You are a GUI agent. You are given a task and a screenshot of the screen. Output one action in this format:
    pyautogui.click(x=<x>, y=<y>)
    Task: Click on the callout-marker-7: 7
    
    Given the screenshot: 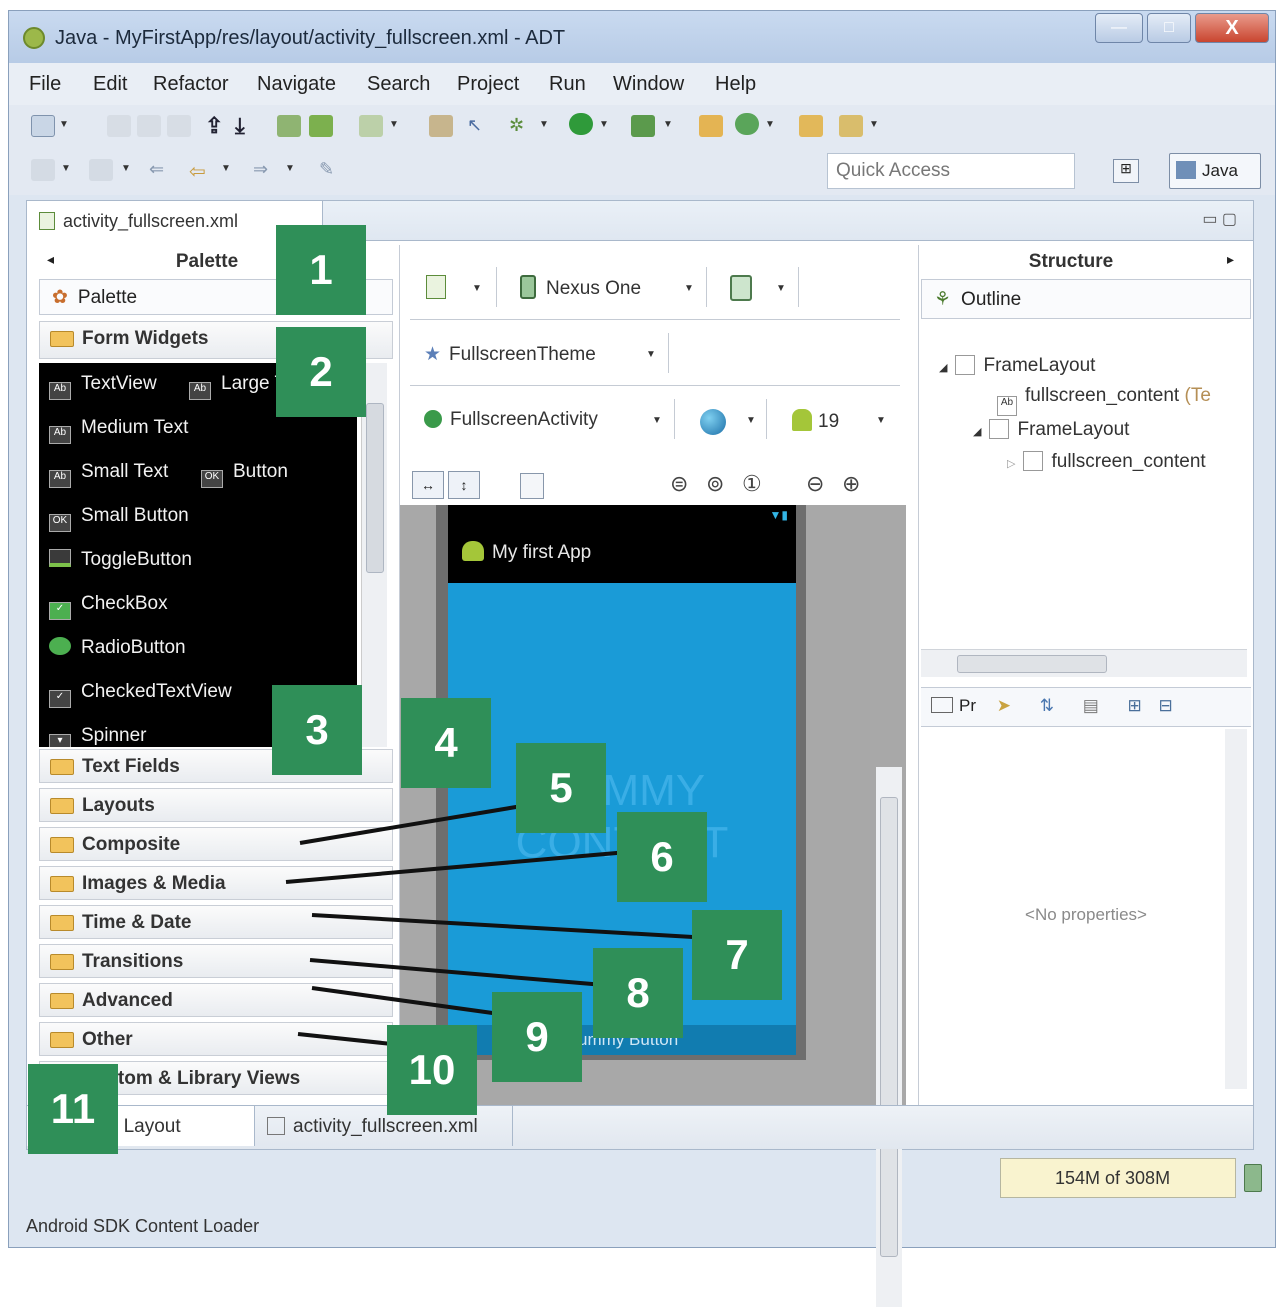 What is the action you would take?
    pyautogui.click(x=737, y=955)
    